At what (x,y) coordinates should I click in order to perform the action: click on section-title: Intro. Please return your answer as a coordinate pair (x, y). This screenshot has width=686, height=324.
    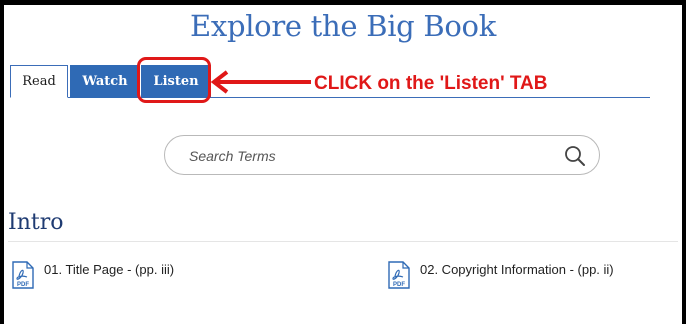
    Looking at the image, I should click on (36, 222).